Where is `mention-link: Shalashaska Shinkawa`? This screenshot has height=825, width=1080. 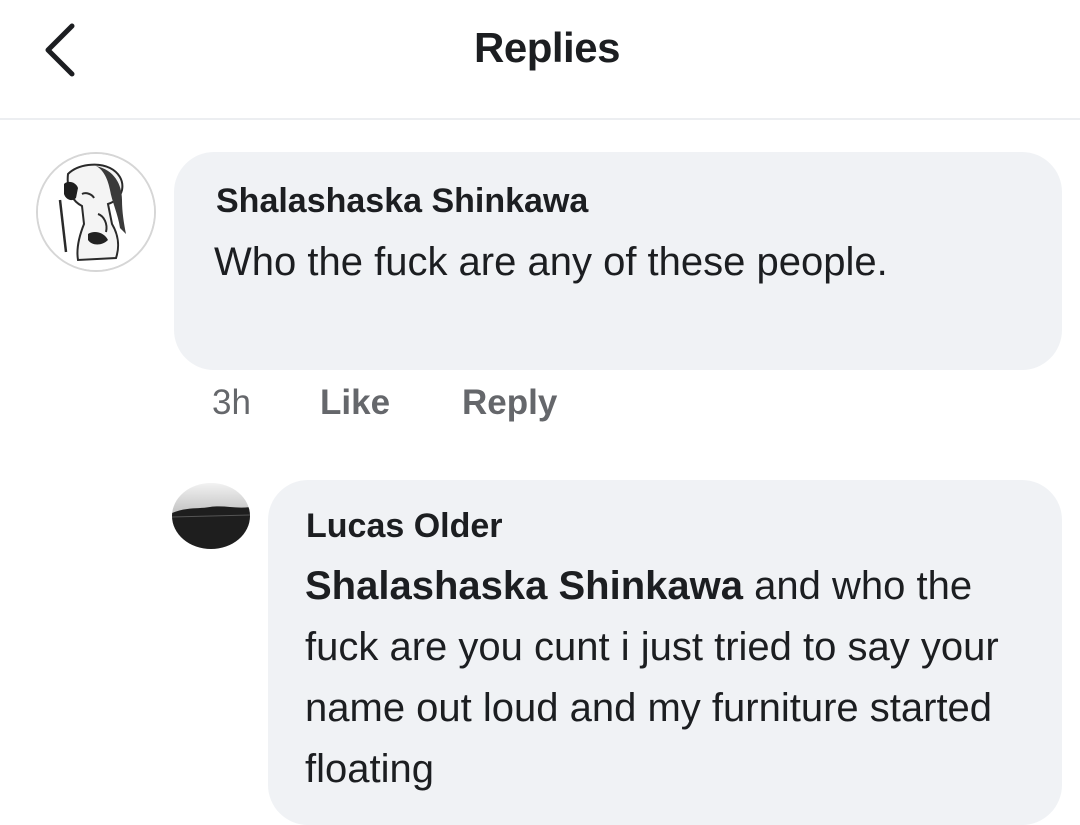
mention-link: Shalashaska Shinkawa is located at coordinates (524, 586).